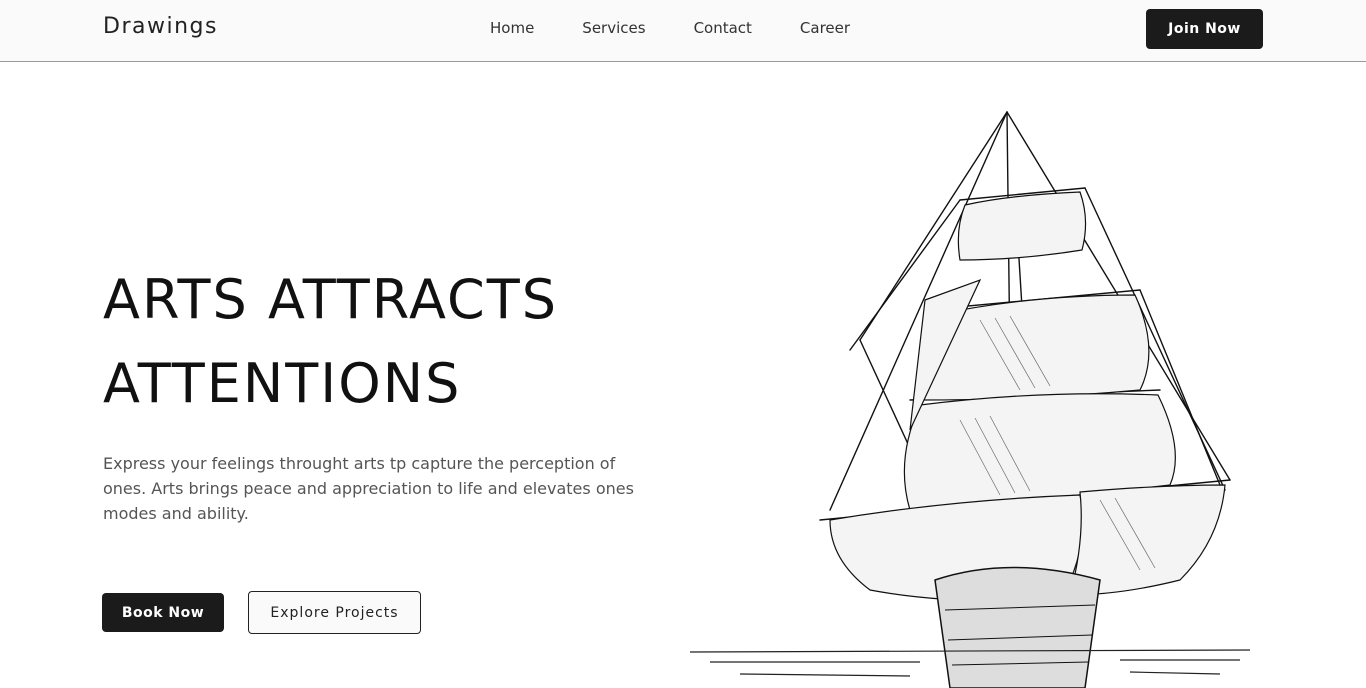  Describe the element at coordinates (512, 28) in the screenshot. I see `nav-link-home: Home` at that location.